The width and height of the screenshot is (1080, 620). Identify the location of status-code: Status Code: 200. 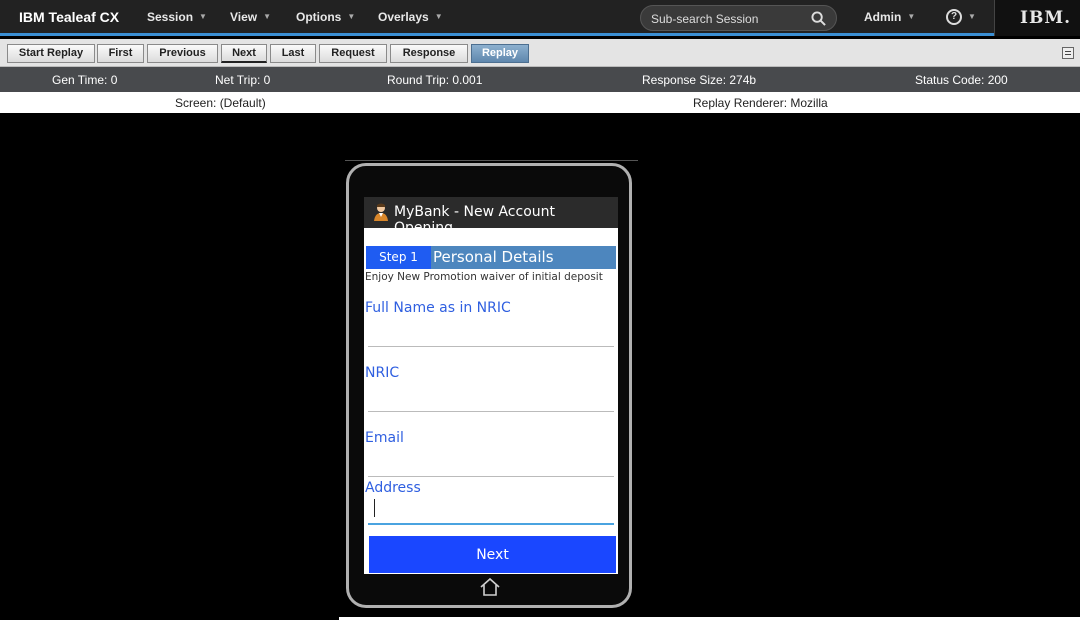
(961, 80).